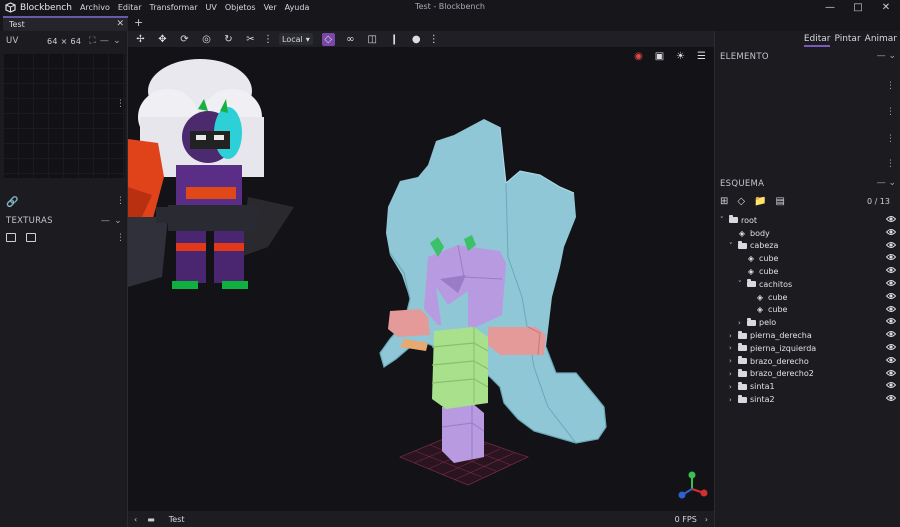 The width and height of the screenshot is (900, 527). Describe the element at coordinates (31, 237) in the screenshot. I see `create-texture-icon` at that location.